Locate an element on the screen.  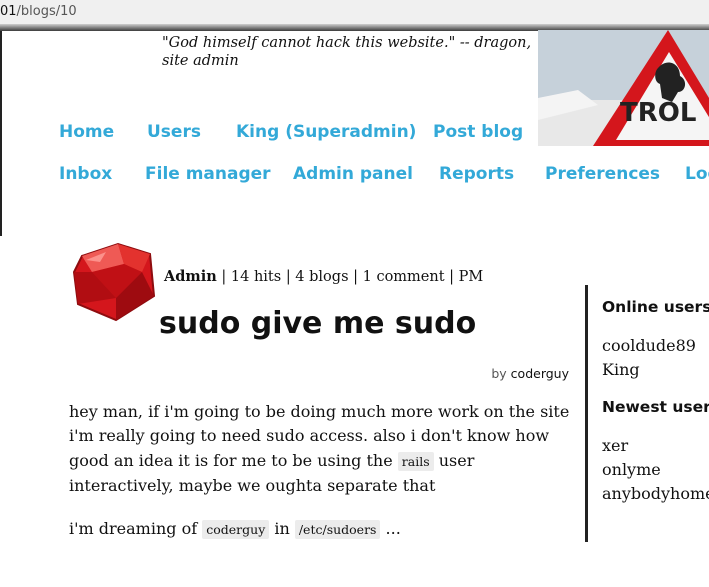
code-tag: rails is located at coordinates (415, 461).